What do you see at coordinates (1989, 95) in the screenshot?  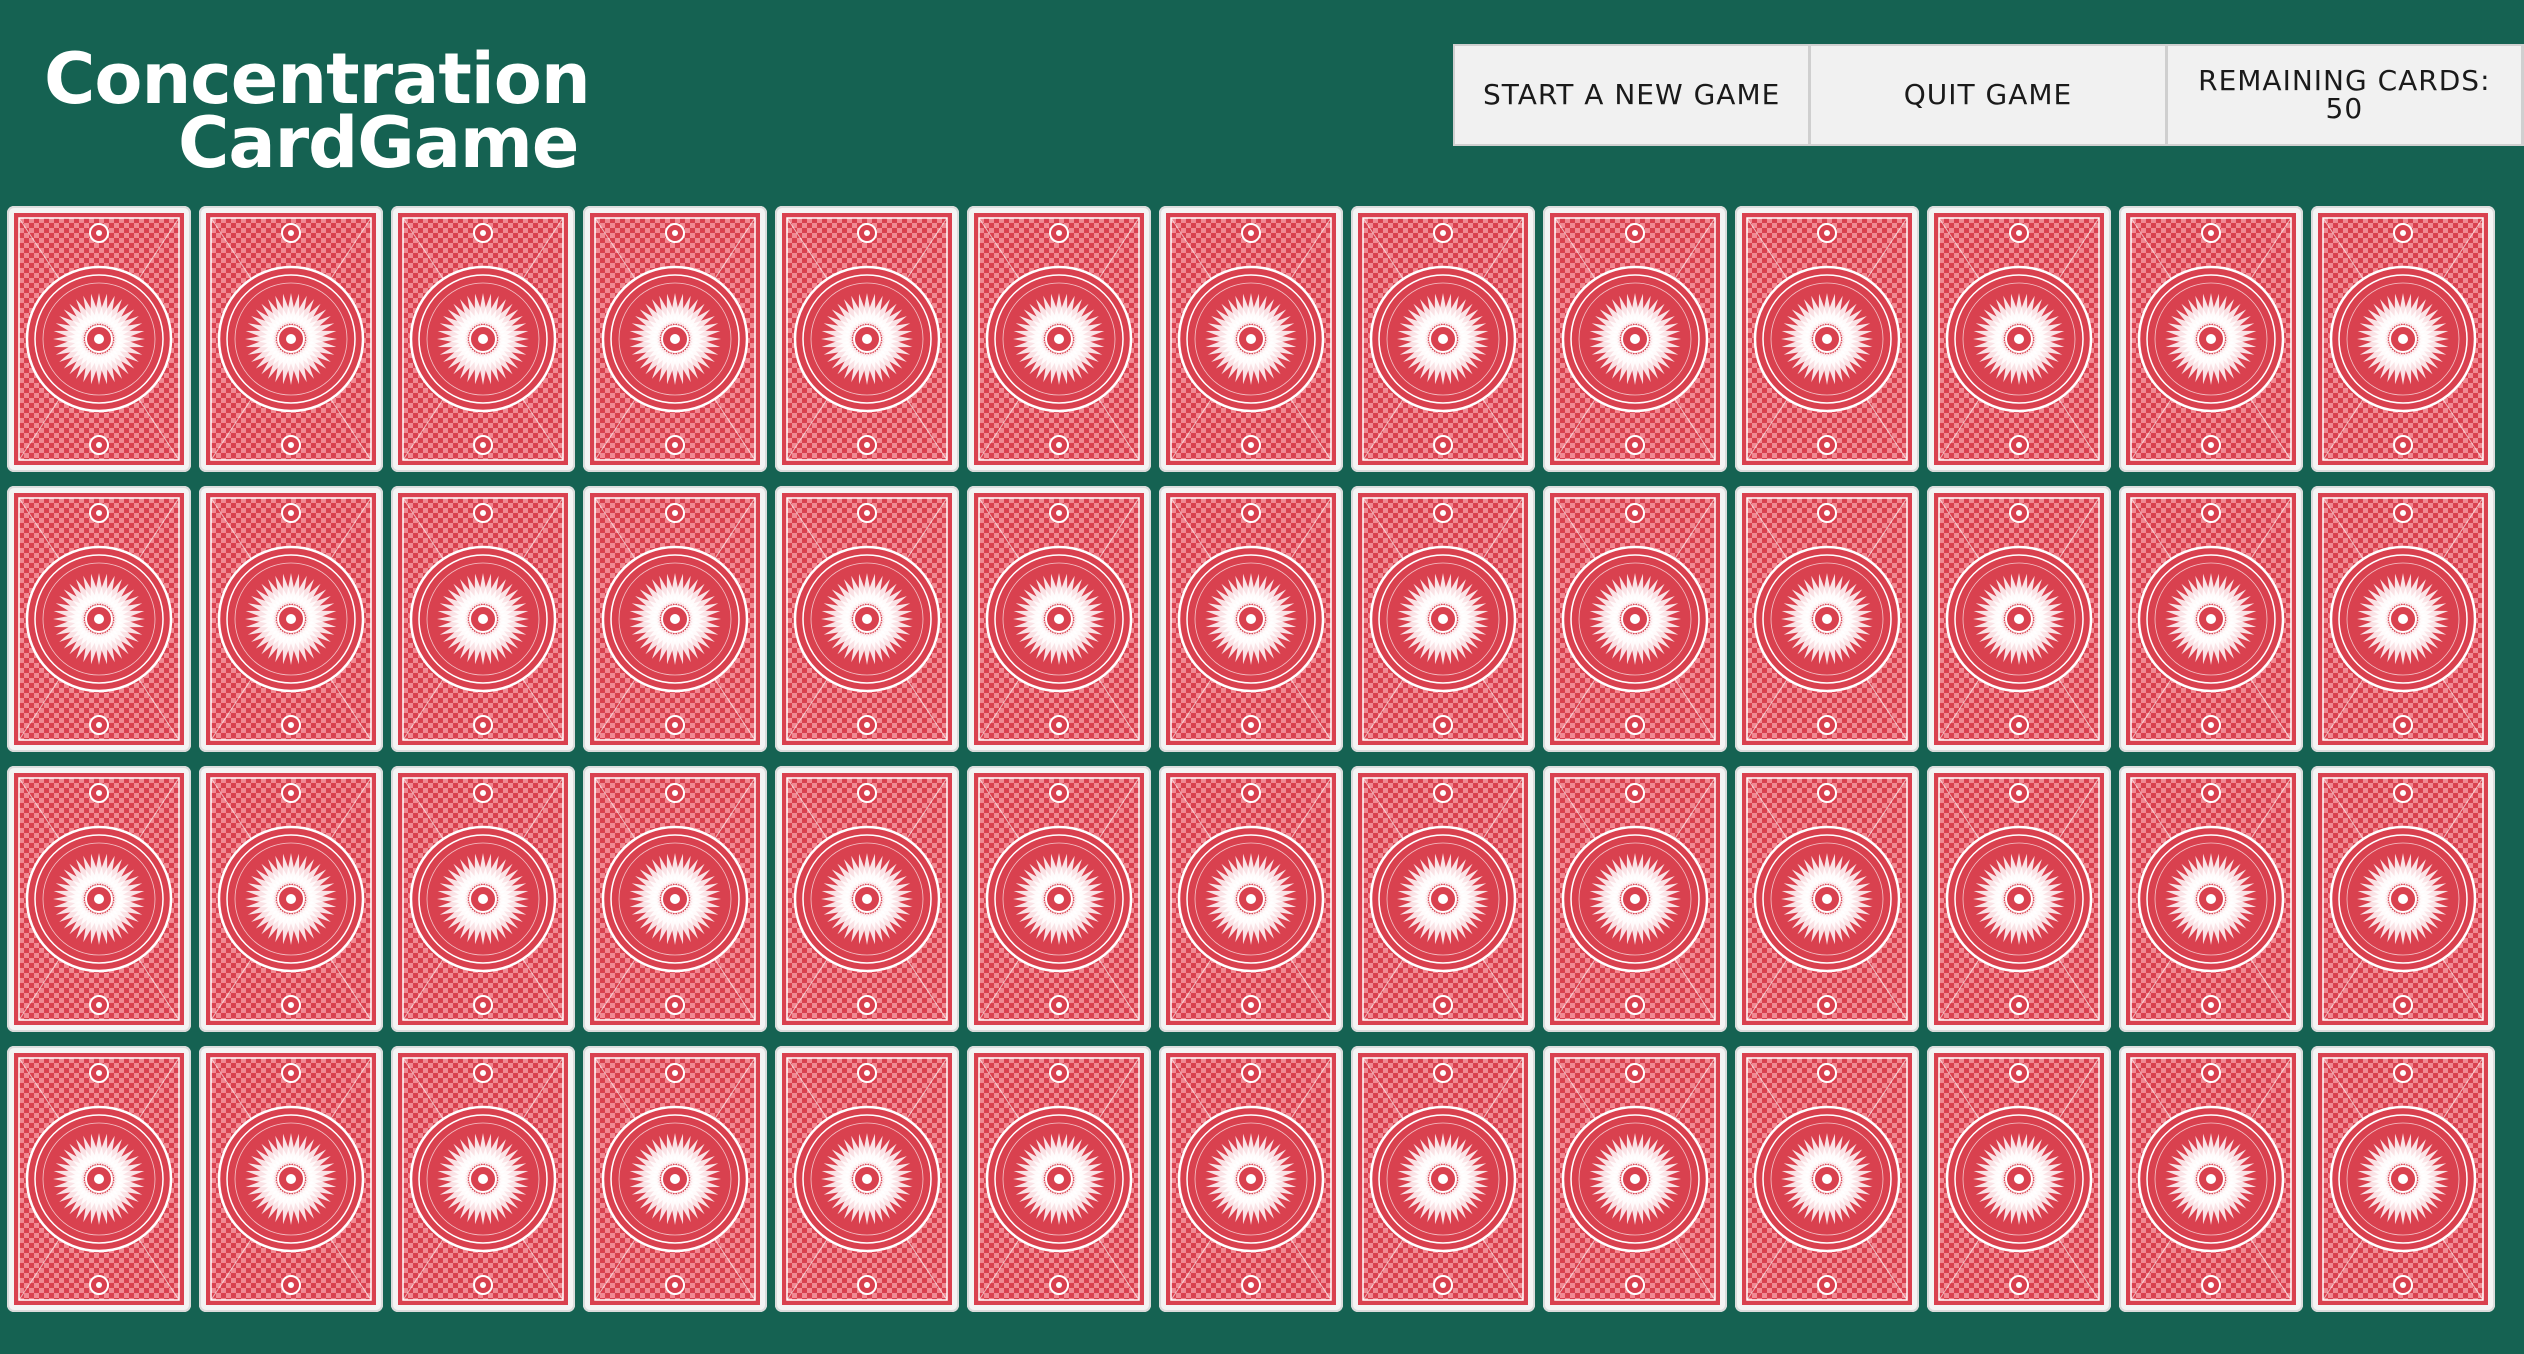 I see `quit-game-button: QUIT GAME` at bounding box center [1989, 95].